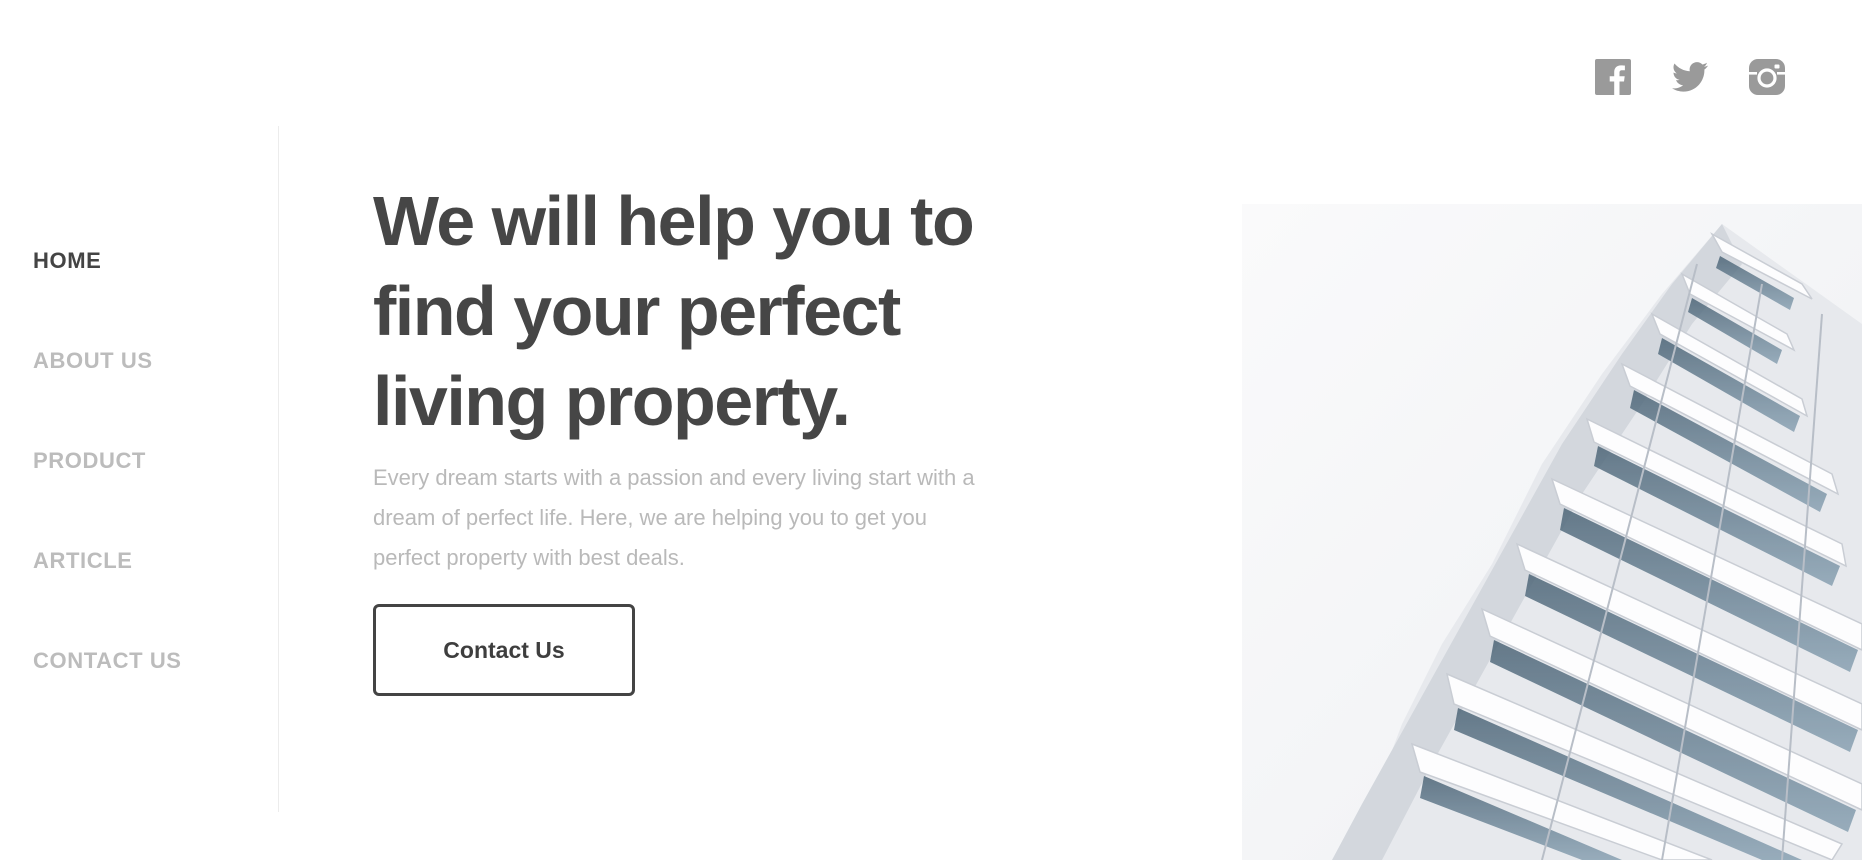 Image resolution: width=1862 pixels, height=860 pixels. Describe the element at coordinates (107, 661) in the screenshot. I see `nav-link-contact-us: CONTACT US` at that location.